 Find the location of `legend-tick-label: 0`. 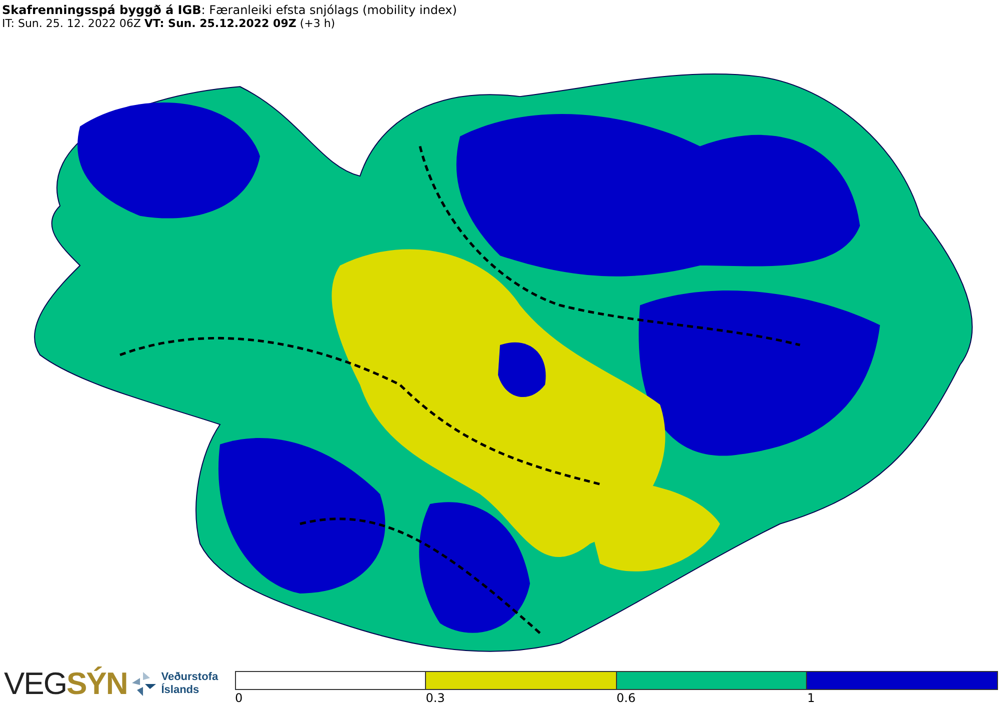

legend-tick-label: 0 is located at coordinates (239, 698).